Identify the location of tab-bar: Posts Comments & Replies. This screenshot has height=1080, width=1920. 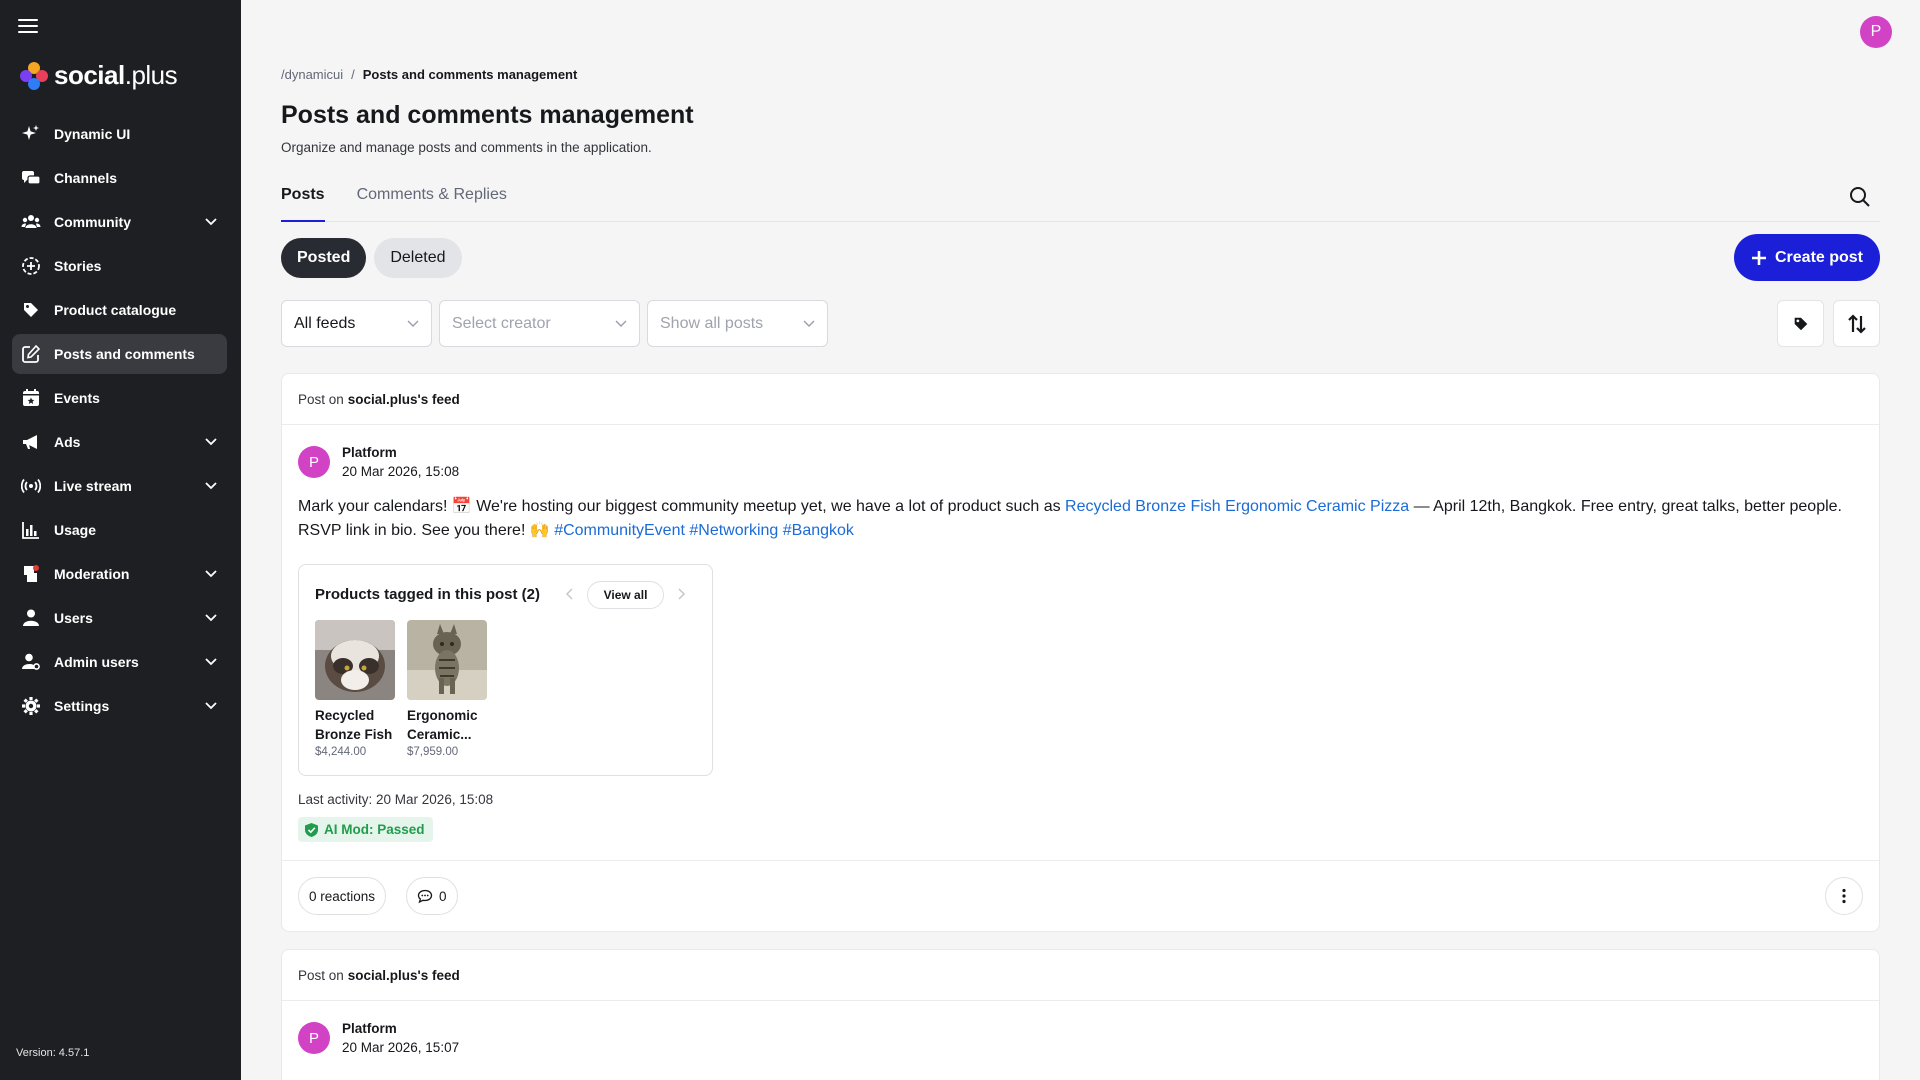
(1080, 204).